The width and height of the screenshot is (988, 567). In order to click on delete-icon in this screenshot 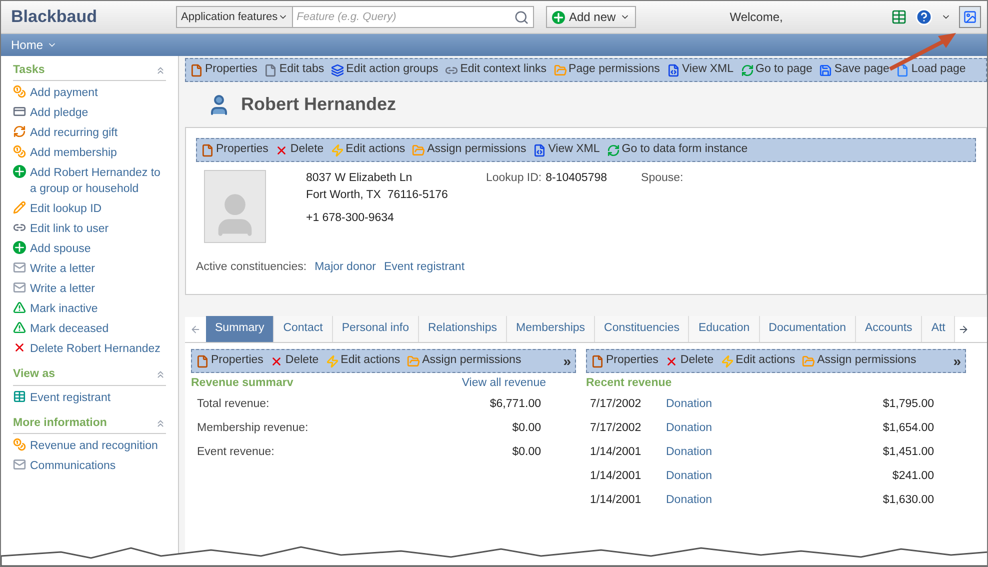, I will do `click(281, 150)`.